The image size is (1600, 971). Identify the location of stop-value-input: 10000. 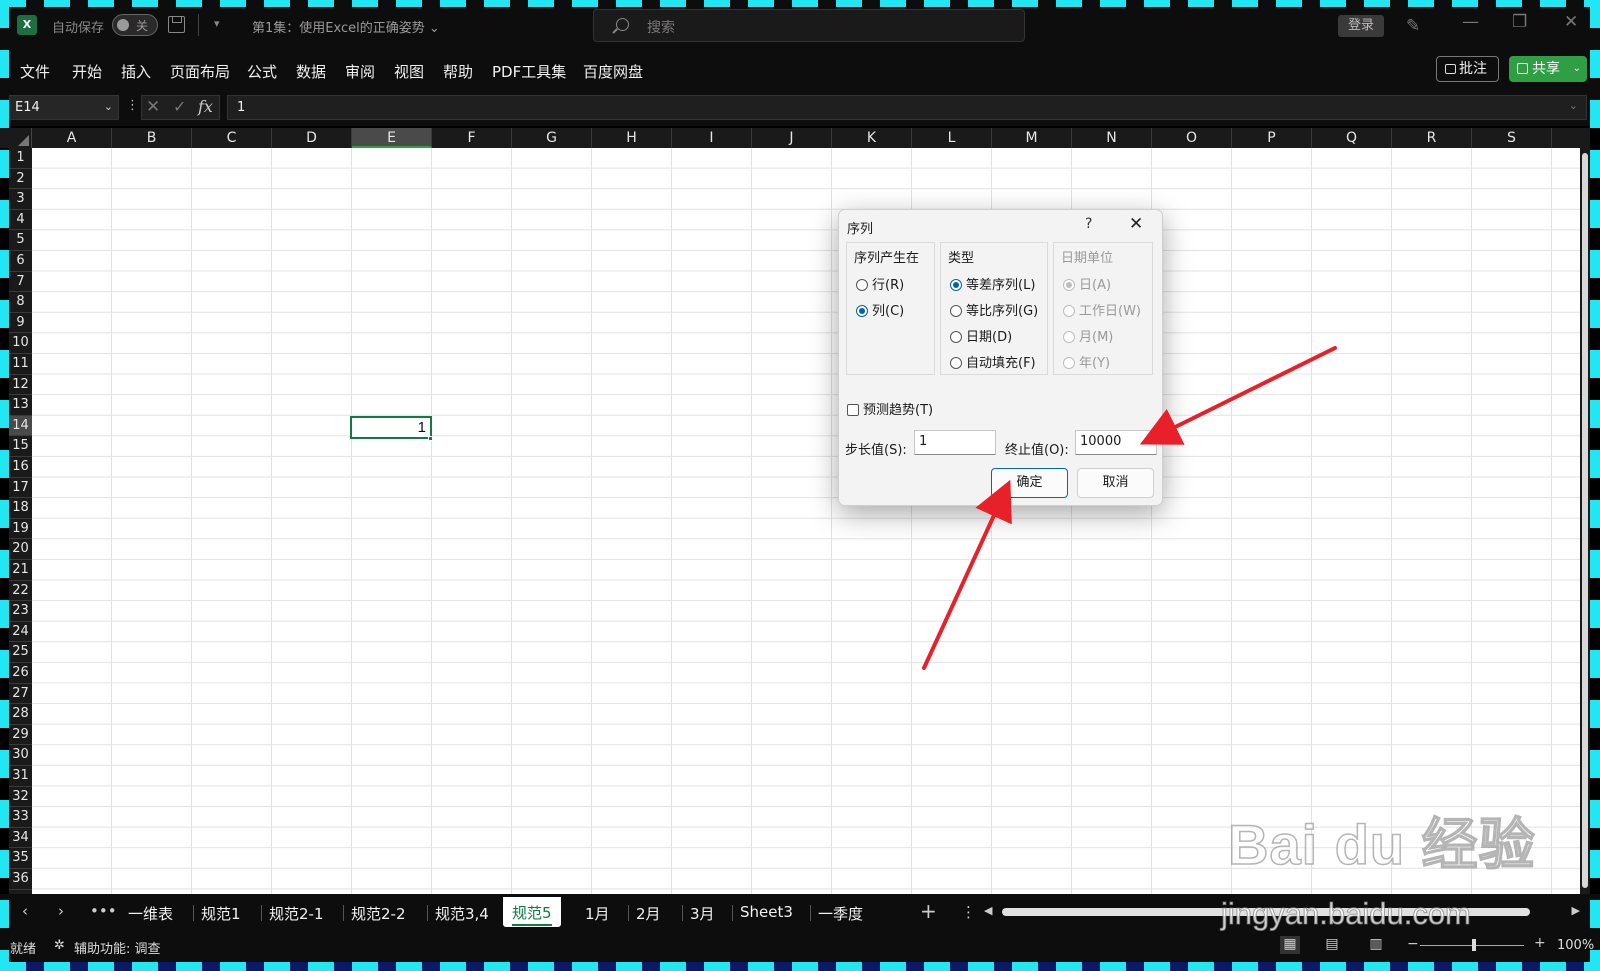
(1116, 442).